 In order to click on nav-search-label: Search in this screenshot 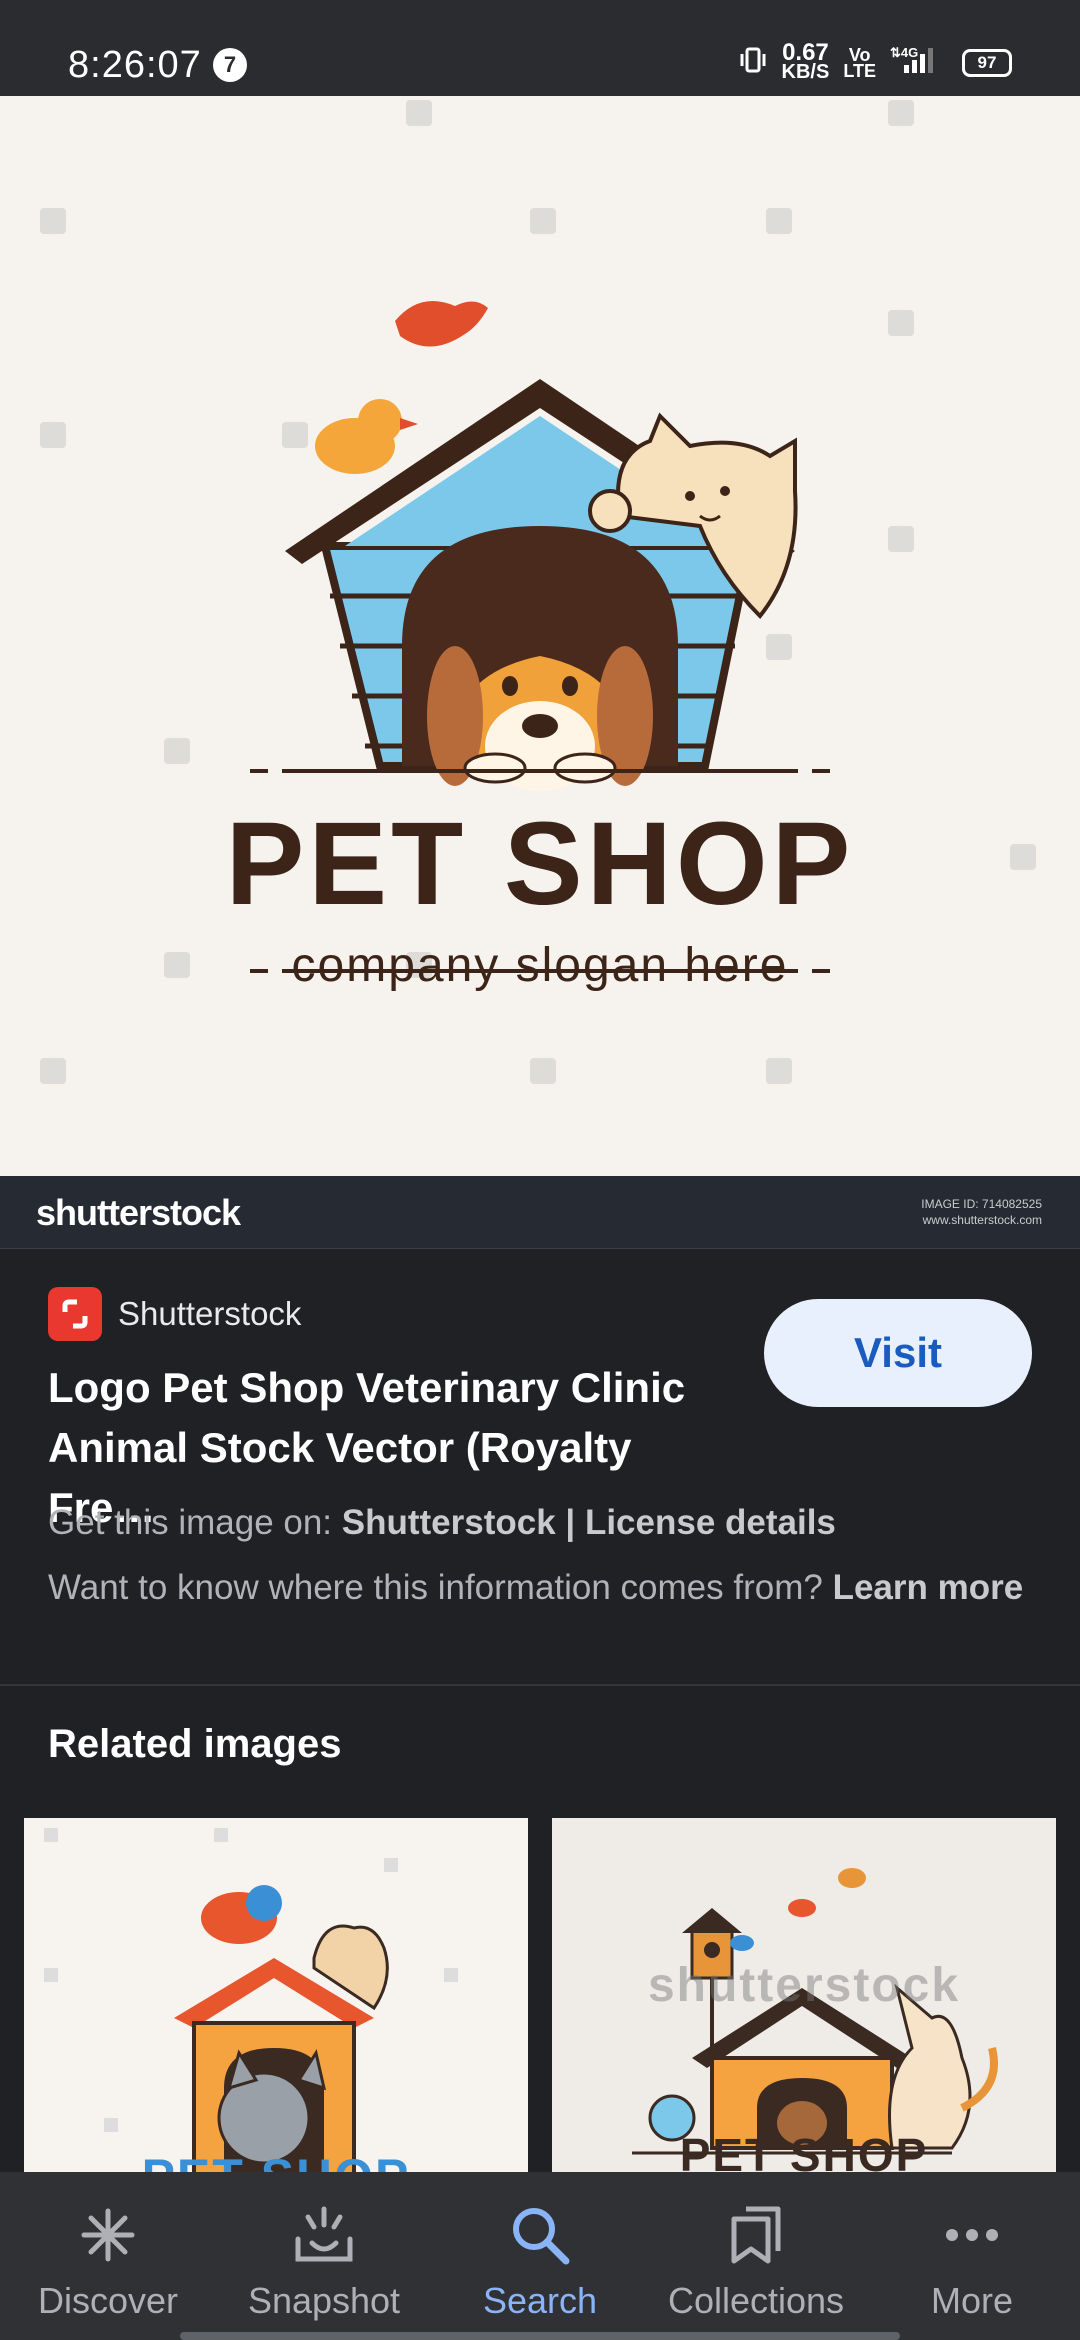, I will do `click(540, 2300)`.